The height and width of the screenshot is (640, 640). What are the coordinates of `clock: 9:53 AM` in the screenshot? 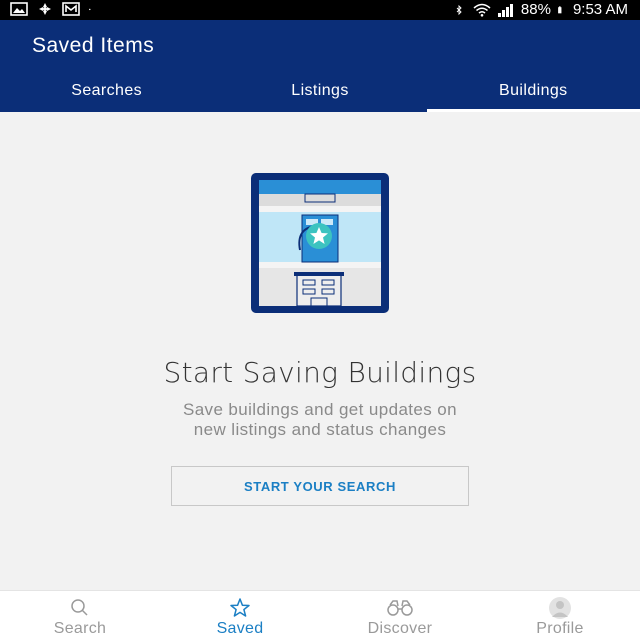 It's located at (600, 9).